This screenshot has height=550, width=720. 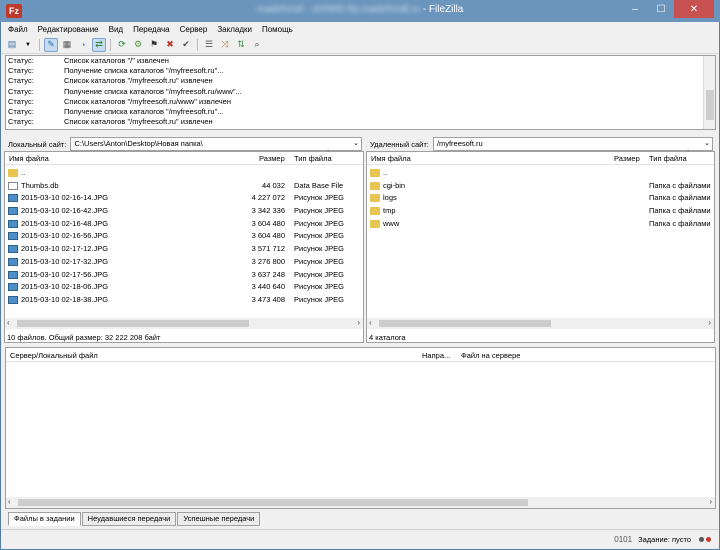 I want to click on filter-icon: ☰, so click(x=209, y=45).